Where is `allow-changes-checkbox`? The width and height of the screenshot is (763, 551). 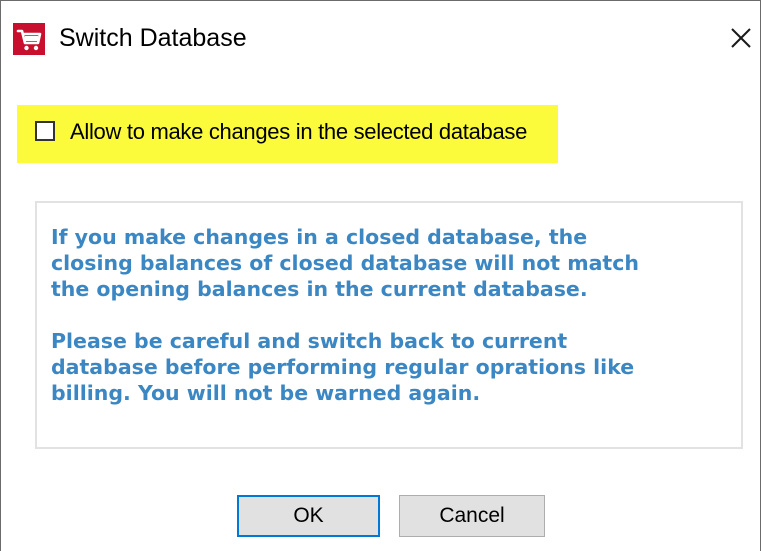 allow-changes-checkbox is located at coordinates (45, 131).